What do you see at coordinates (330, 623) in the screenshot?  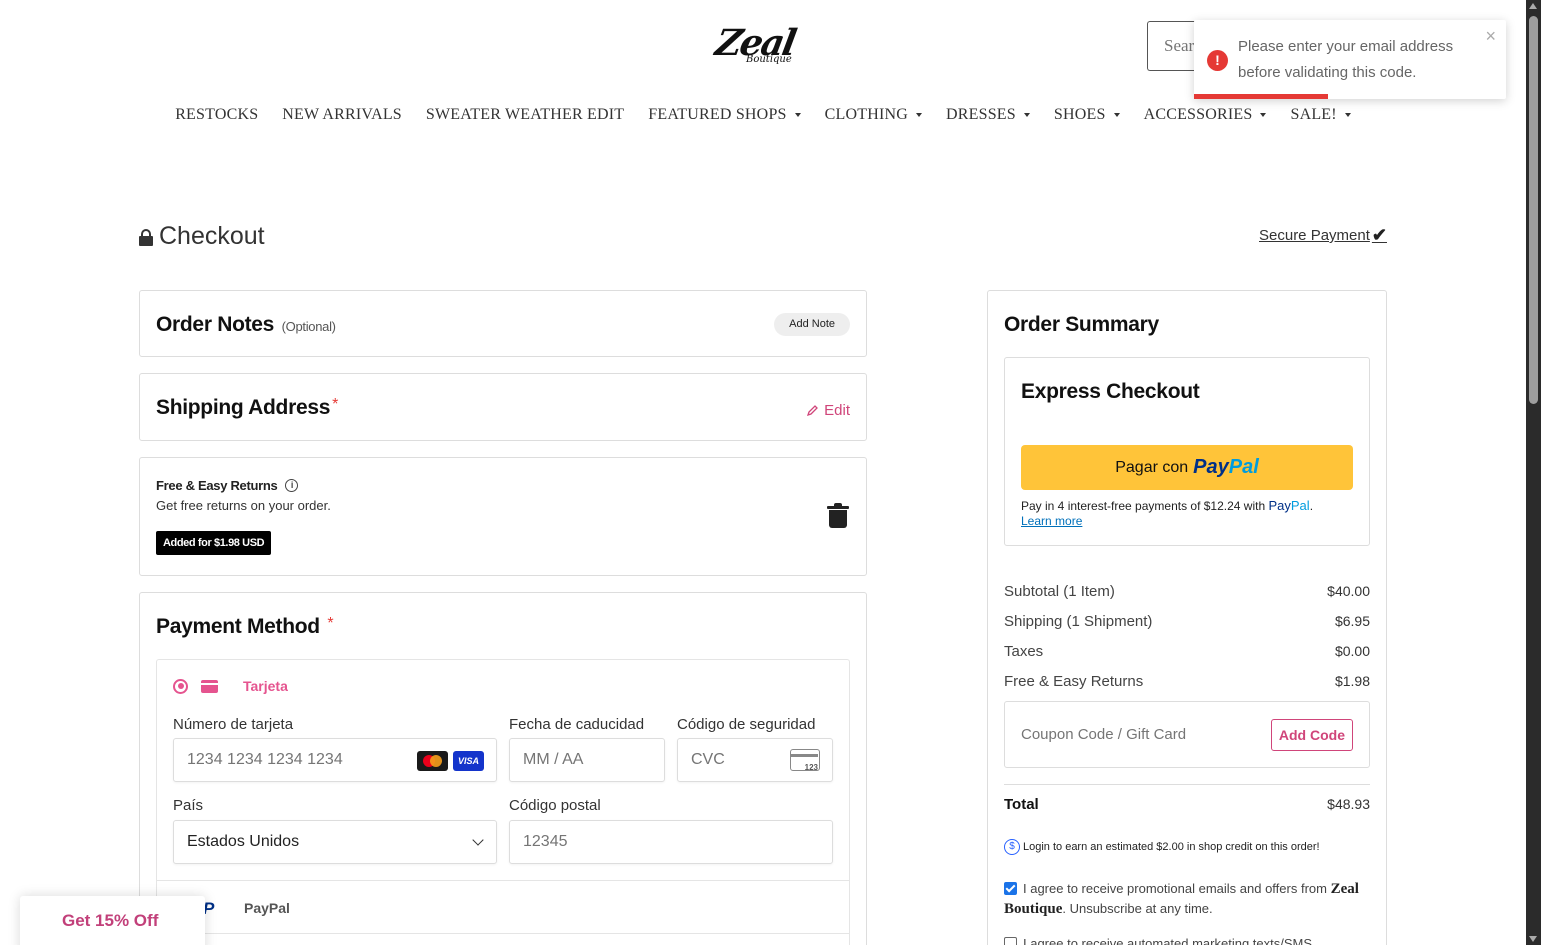 I see `required-marker: *` at bounding box center [330, 623].